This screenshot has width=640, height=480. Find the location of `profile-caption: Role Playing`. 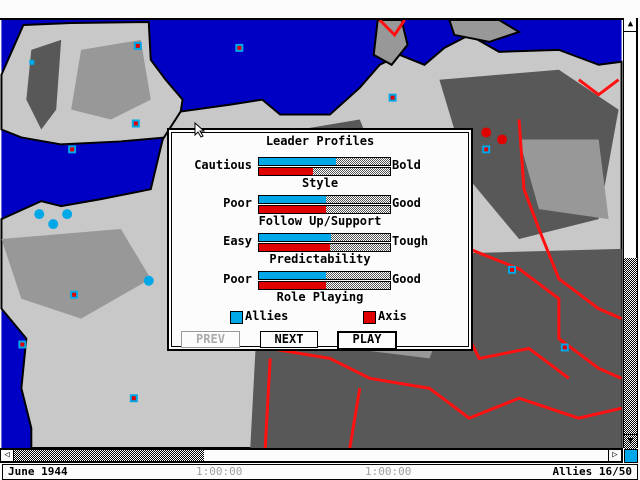

profile-caption: Role Playing is located at coordinates (320, 297).